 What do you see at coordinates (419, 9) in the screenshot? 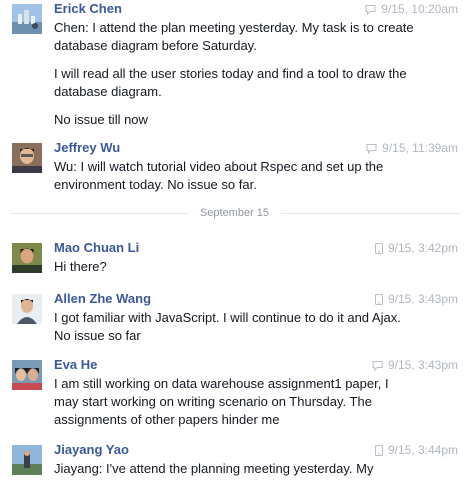
I see `timestamp: 9/15, 10:20am` at bounding box center [419, 9].